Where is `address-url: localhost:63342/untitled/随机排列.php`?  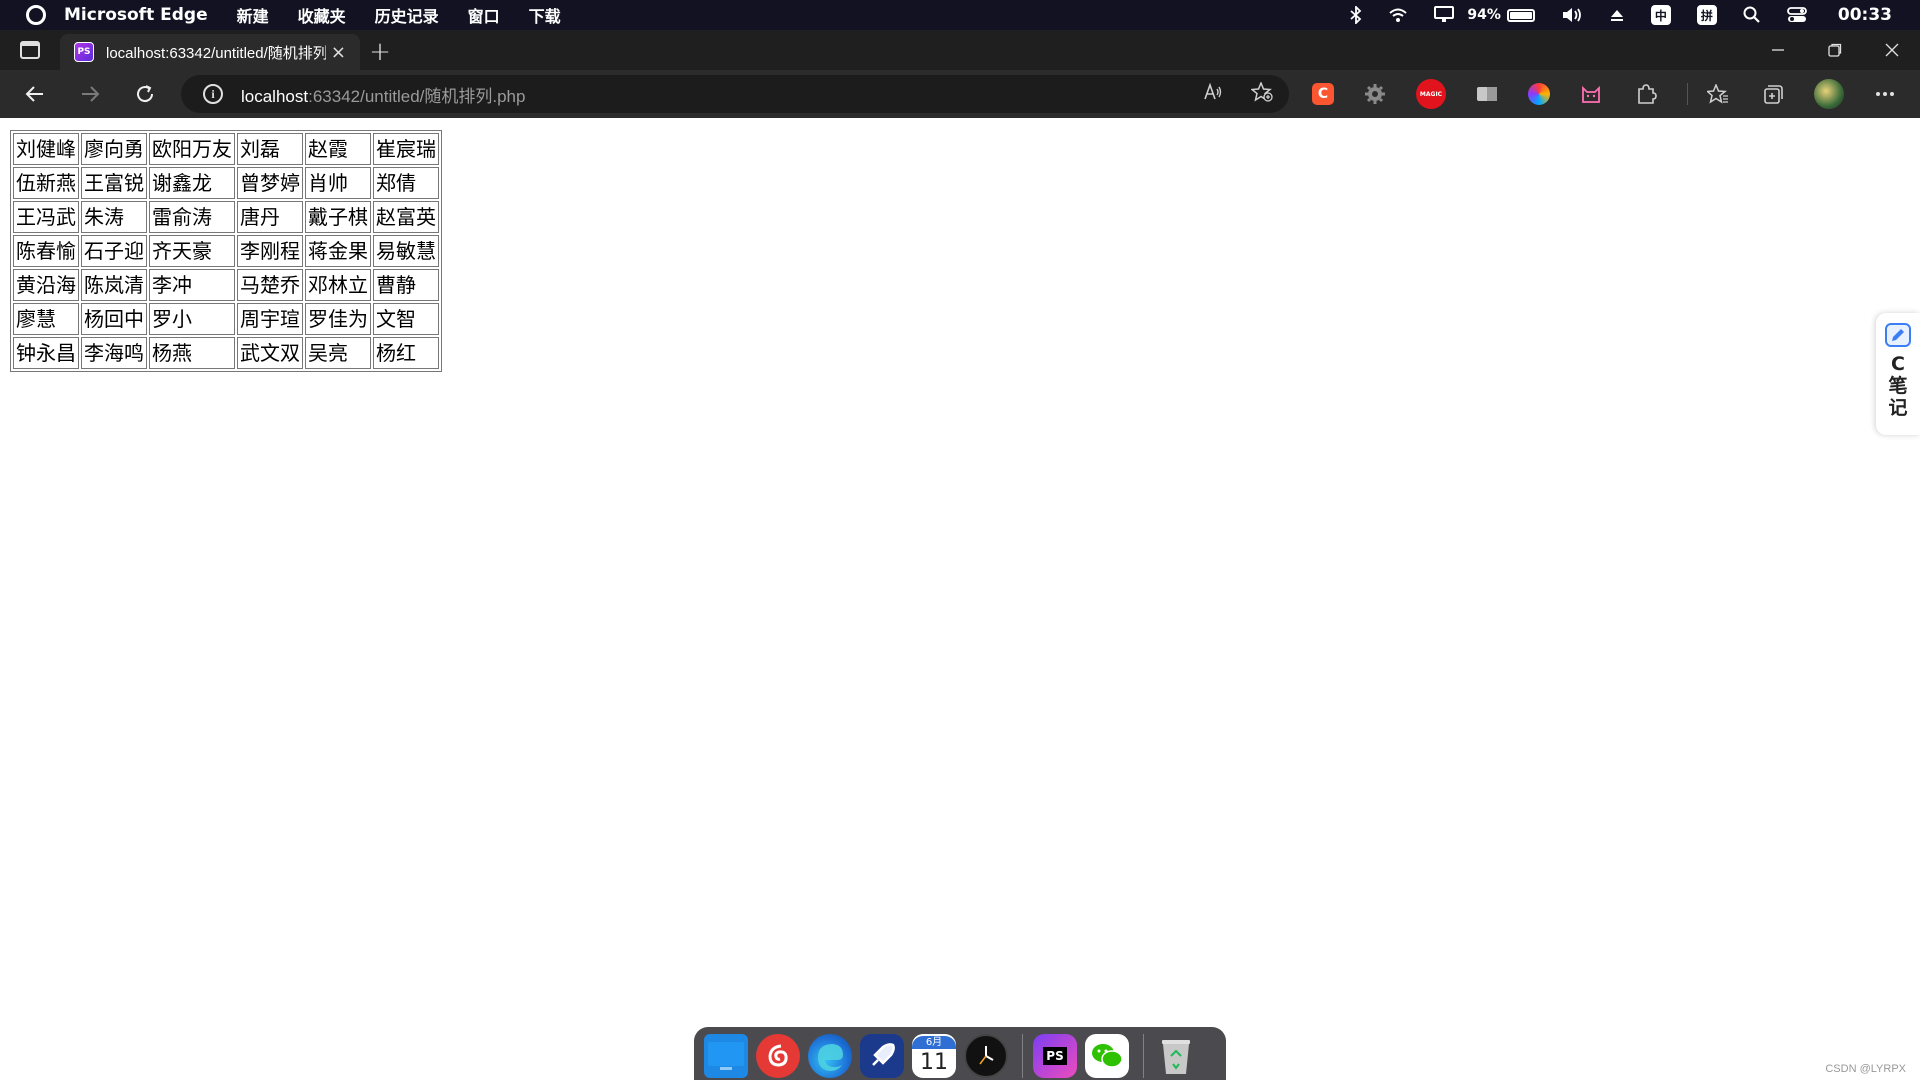
address-url: localhost:63342/untitled/随机排列.php is located at coordinates (383, 94).